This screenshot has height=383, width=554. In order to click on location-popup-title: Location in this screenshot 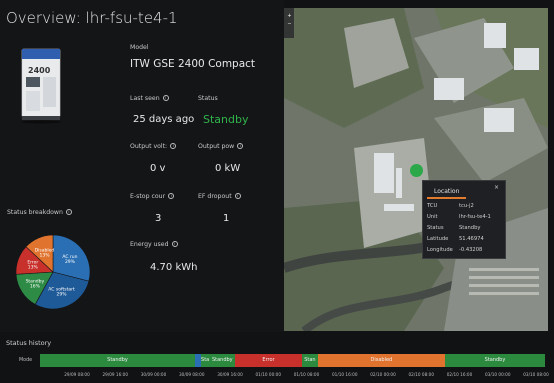, I will do `click(447, 191)`.